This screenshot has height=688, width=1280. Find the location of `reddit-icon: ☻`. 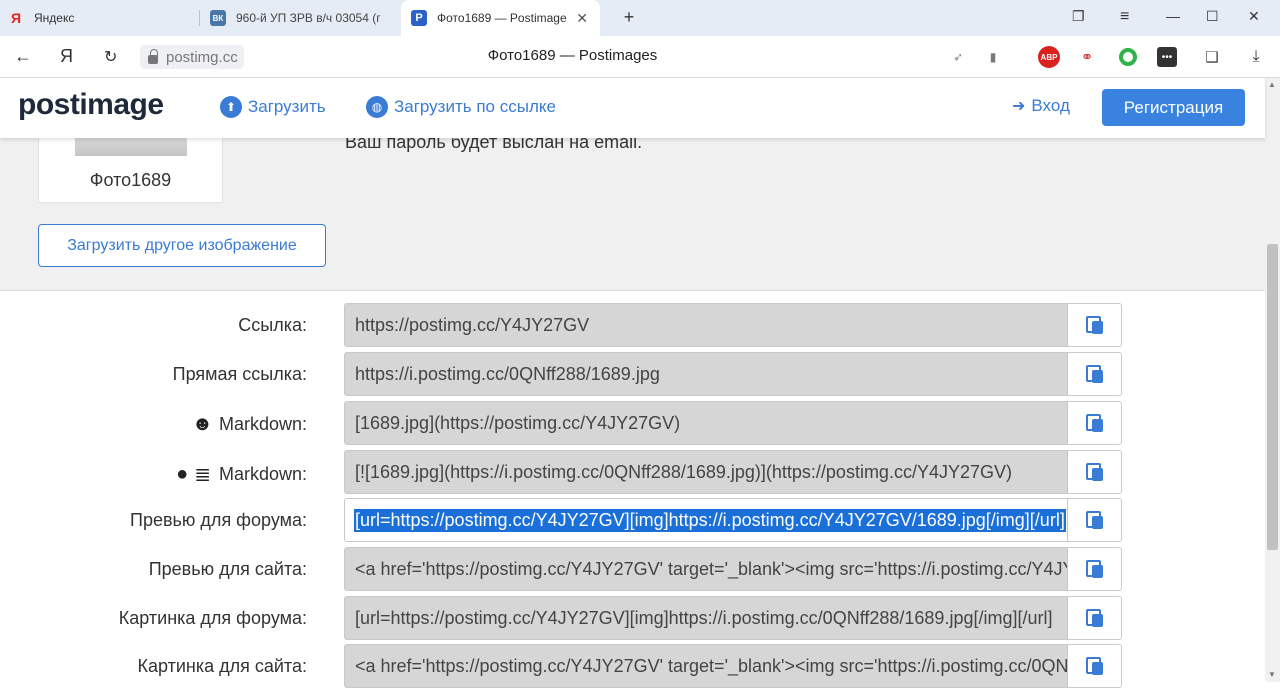

reddit-icon: ☻ is located at coordinates (202, 424).